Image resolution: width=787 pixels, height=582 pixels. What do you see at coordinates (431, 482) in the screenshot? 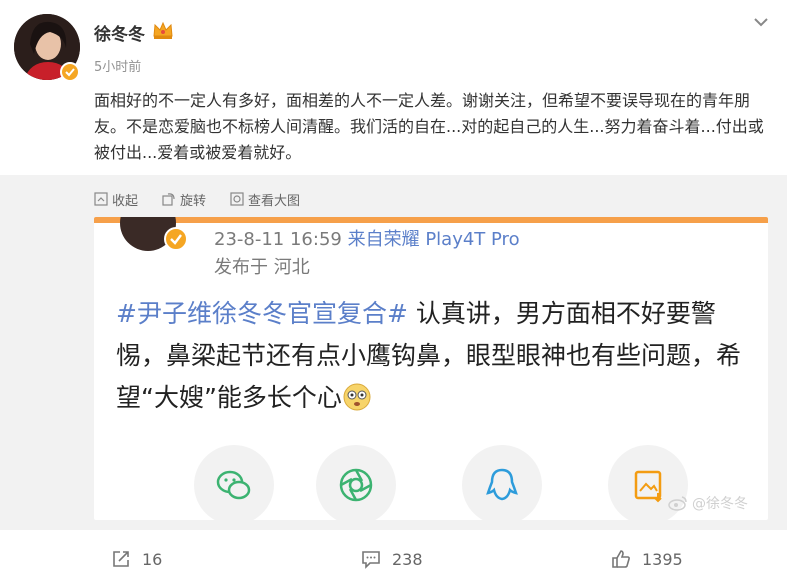
I see `share-icons-row` at bounding box center [431, 482].